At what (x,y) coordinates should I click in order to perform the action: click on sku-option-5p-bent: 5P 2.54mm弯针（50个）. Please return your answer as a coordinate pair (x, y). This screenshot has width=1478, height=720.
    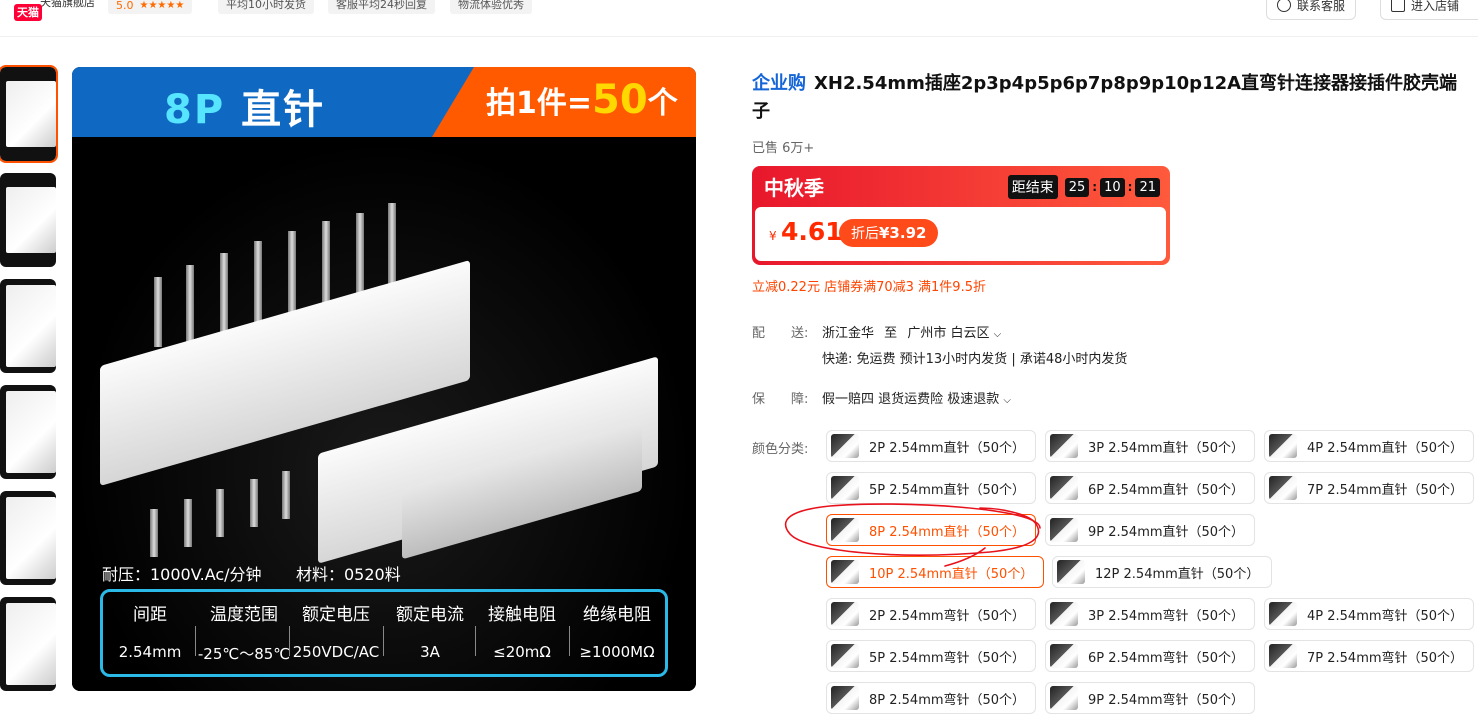
    Looking at the image, I should click on (931, 656).